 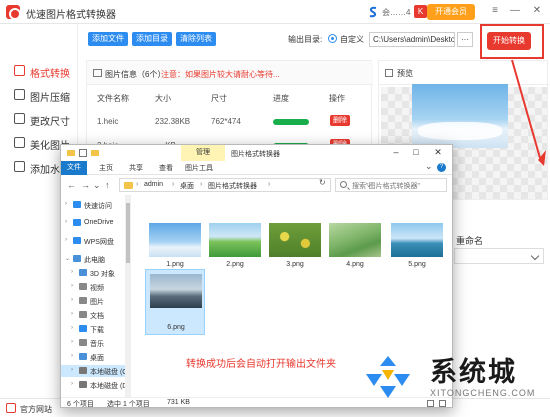 I want to click on thumbnail-meadow, so click(x=235, y=240).